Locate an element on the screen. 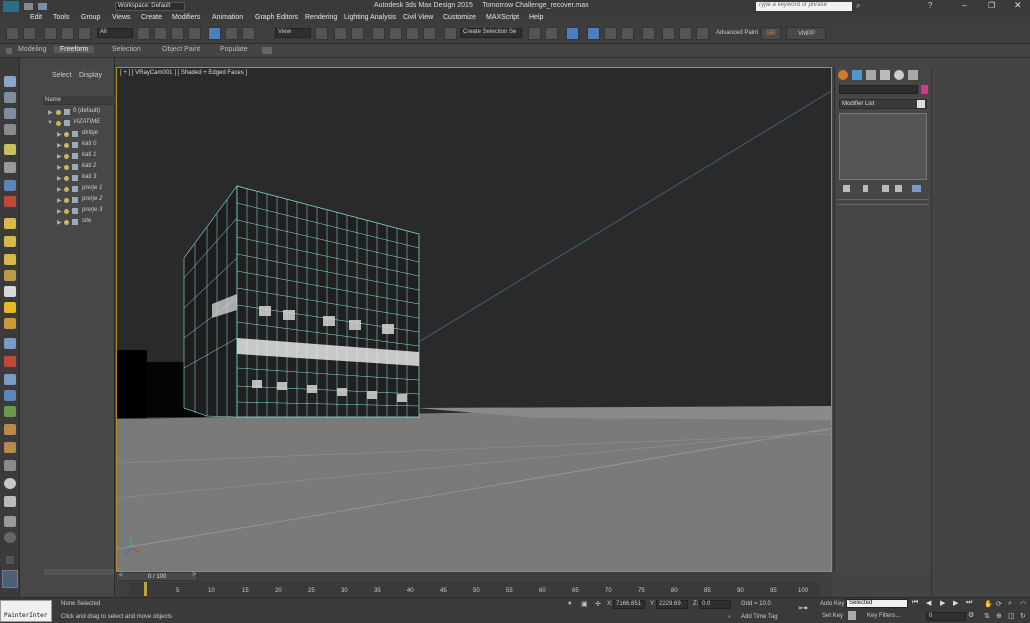  menu-create: Create is located at coordinates (151, 17).